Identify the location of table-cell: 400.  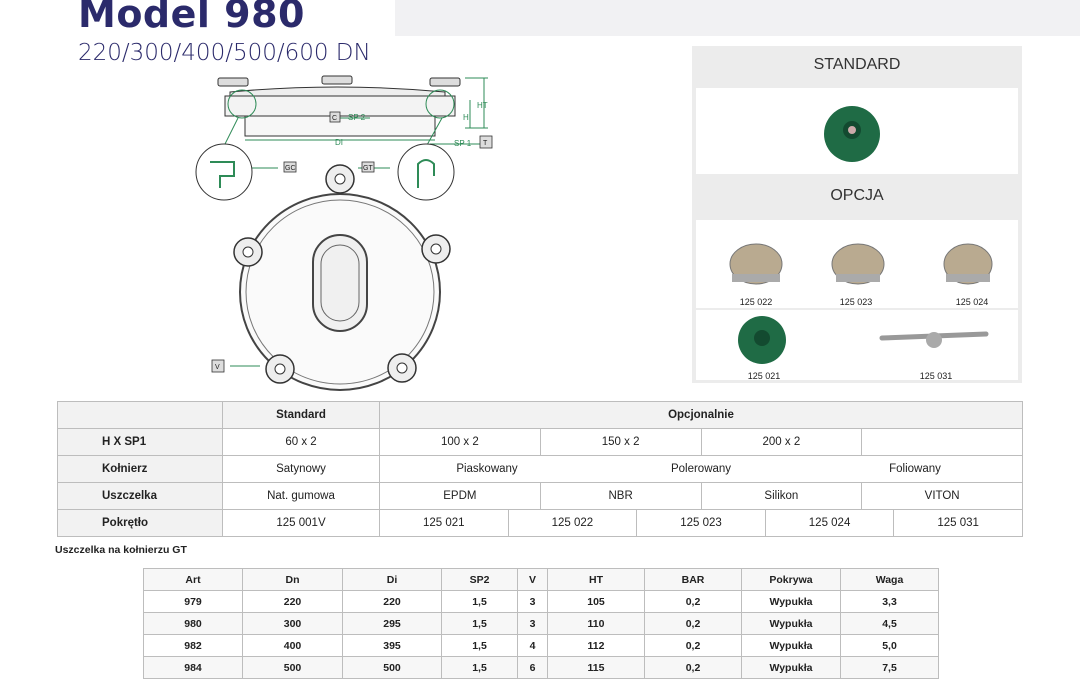
(292, 645).